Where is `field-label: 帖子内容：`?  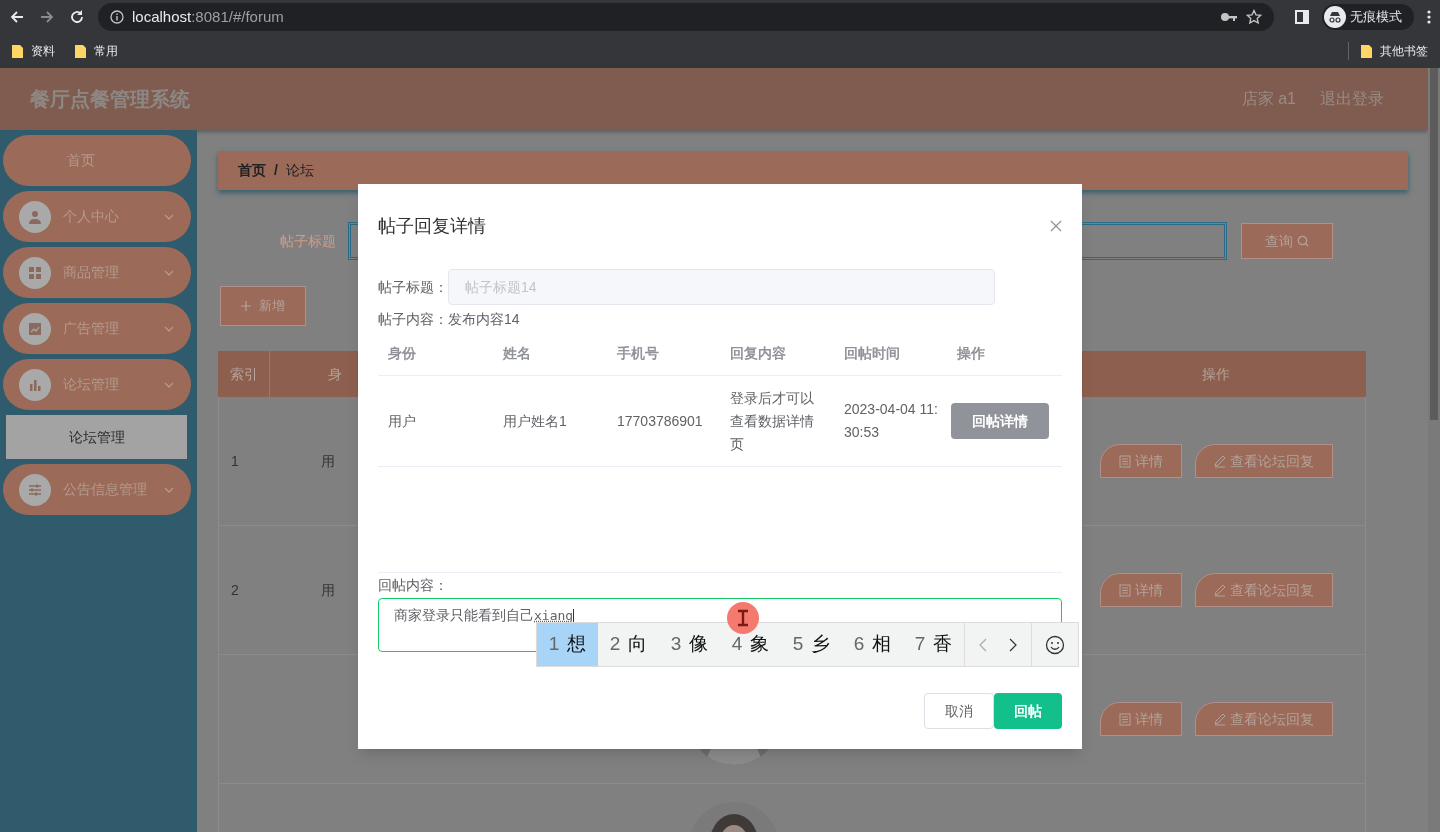 field-label: 帖子内容： is located at coordinates (413, 319).